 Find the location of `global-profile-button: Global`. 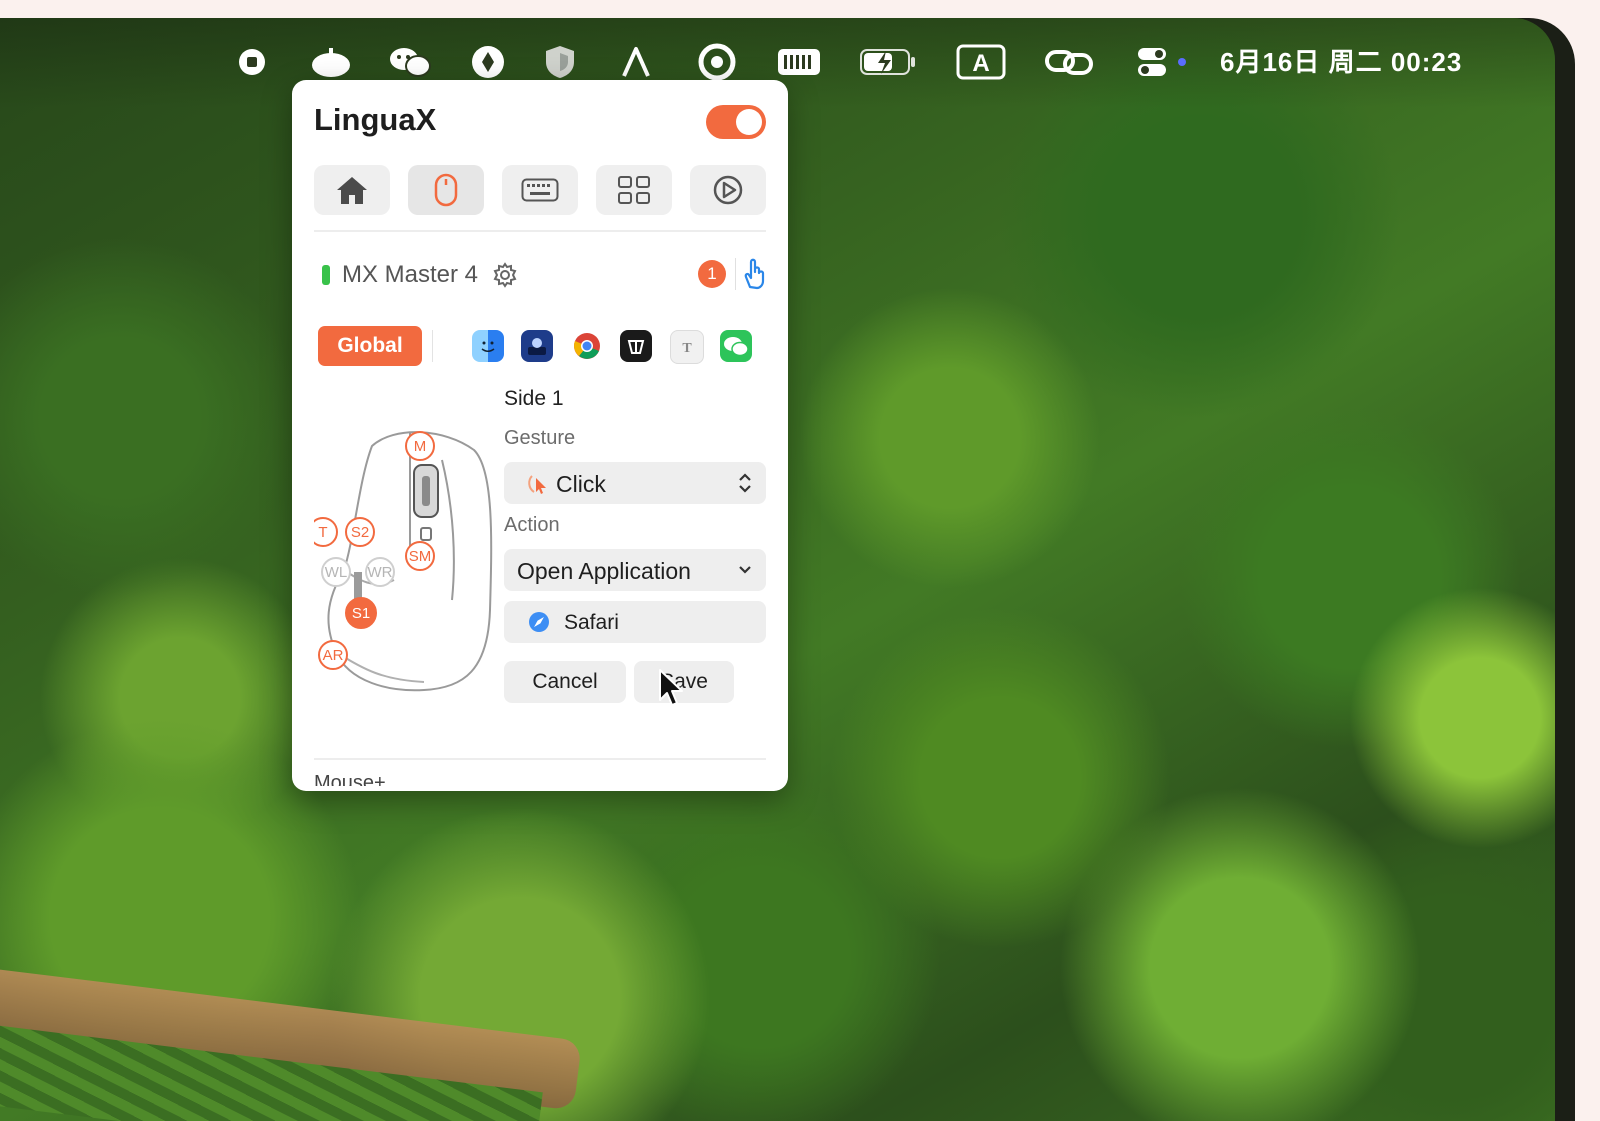

global-profile-button: Global is located at coordinates (370, 346).